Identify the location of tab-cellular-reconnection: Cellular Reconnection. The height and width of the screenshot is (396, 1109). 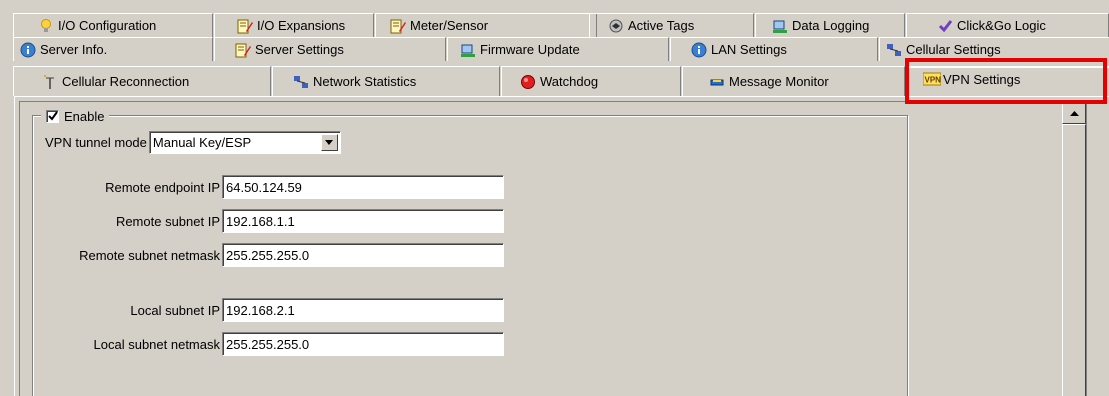
(142, 81).